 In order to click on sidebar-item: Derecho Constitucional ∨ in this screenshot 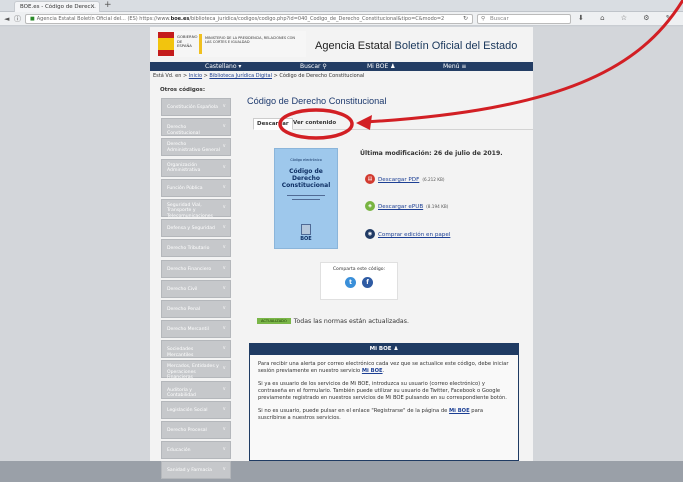, I will do `click(196, 127)`.